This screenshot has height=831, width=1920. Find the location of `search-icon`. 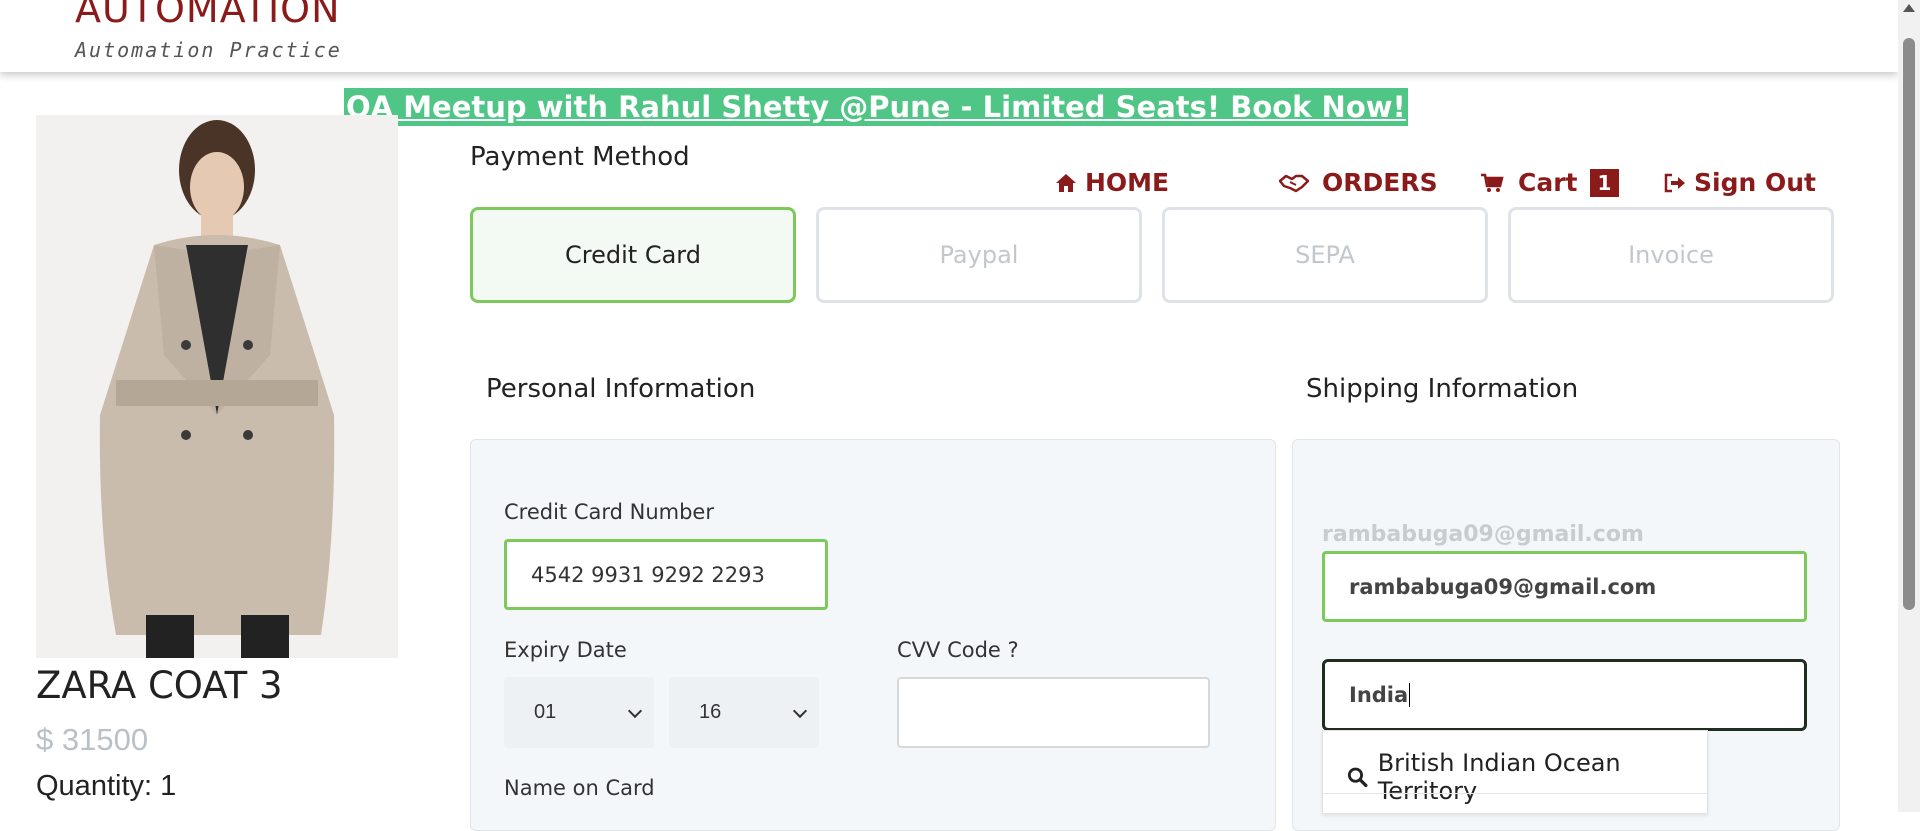

search-icon is located at coordinates (1357, 777).